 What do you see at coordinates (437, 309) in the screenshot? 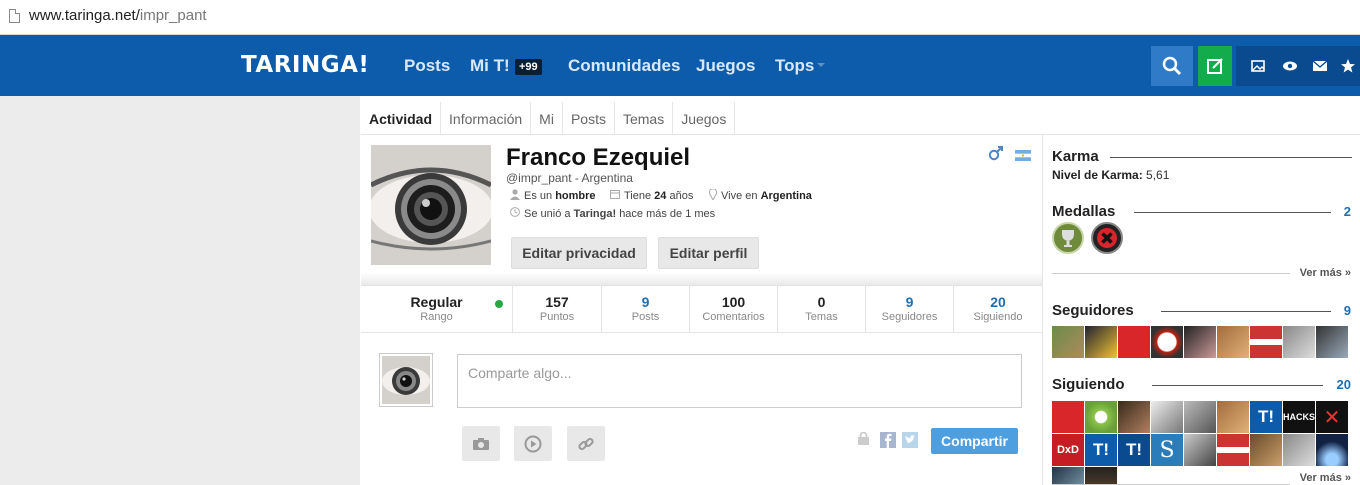
I see `stat-rank: Regular Rango` at bounding box center [437, 309].